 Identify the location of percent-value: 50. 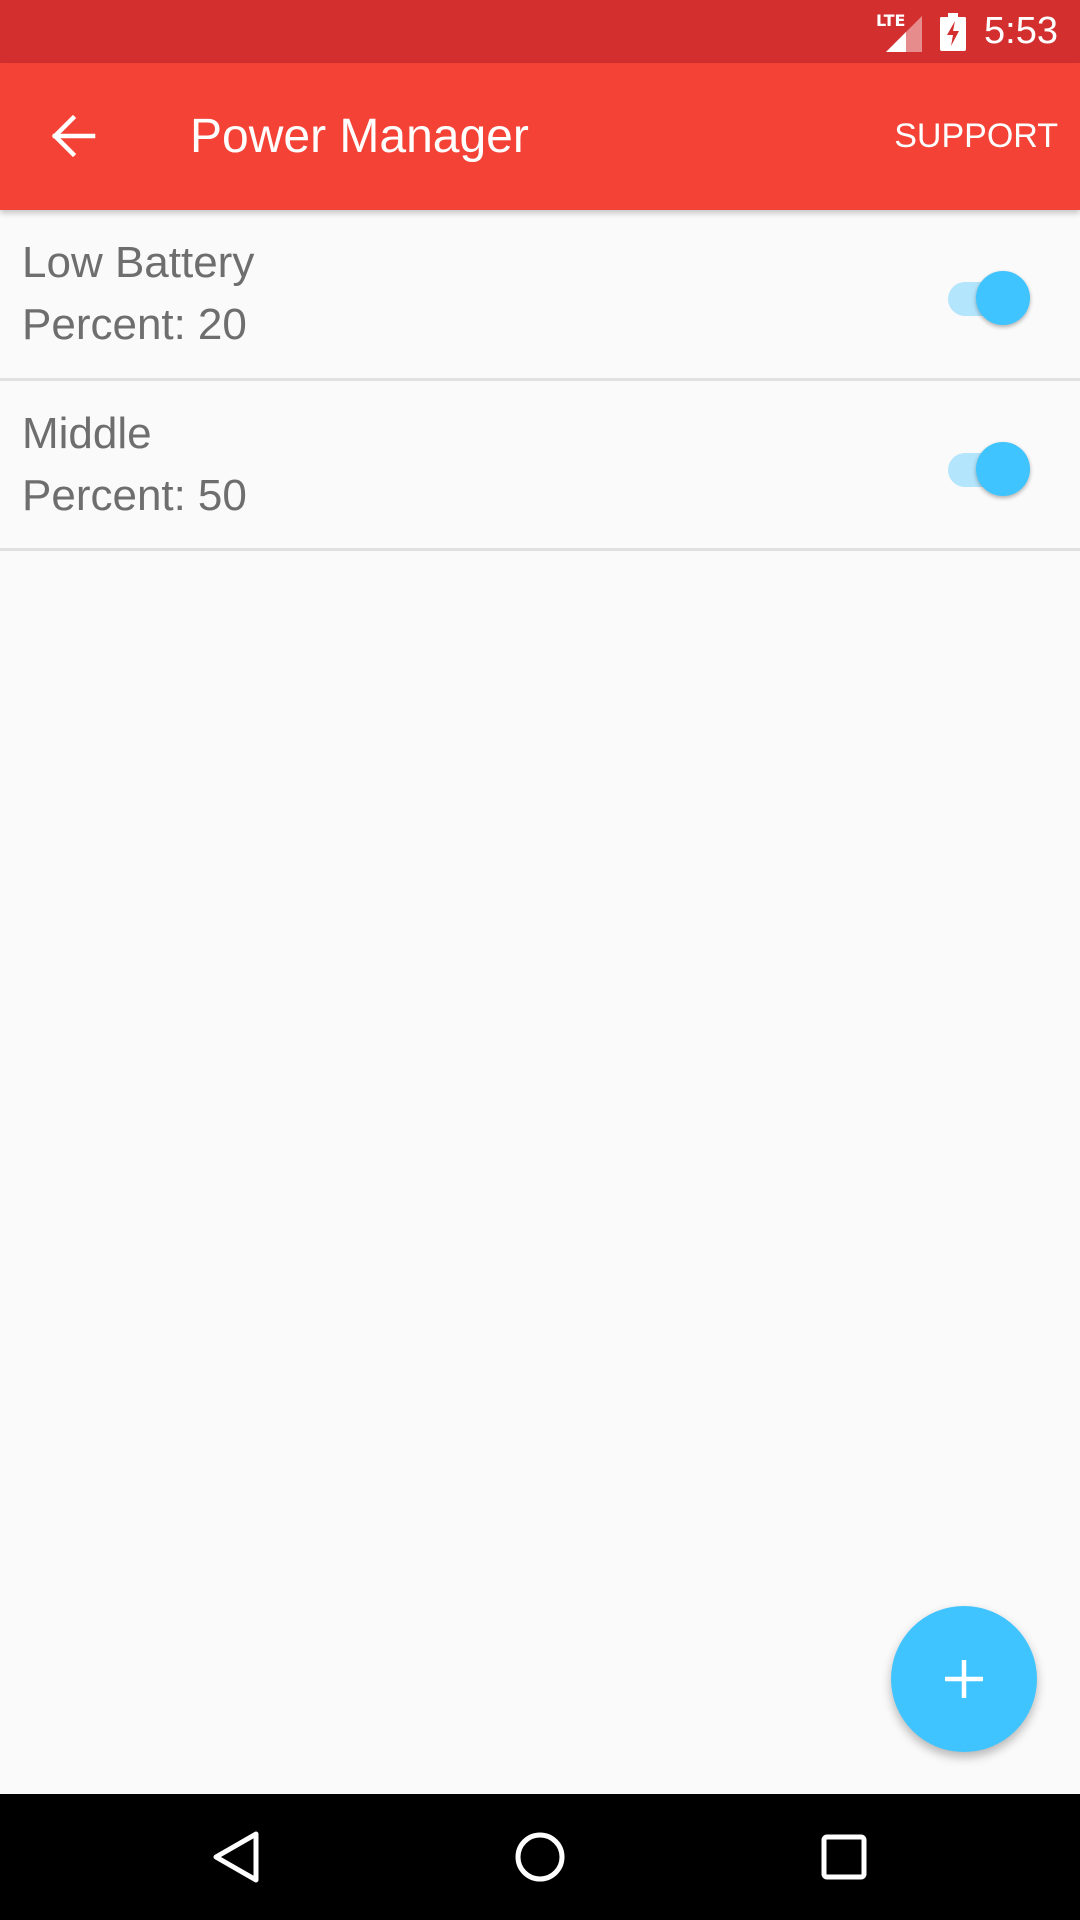
(222, 495).